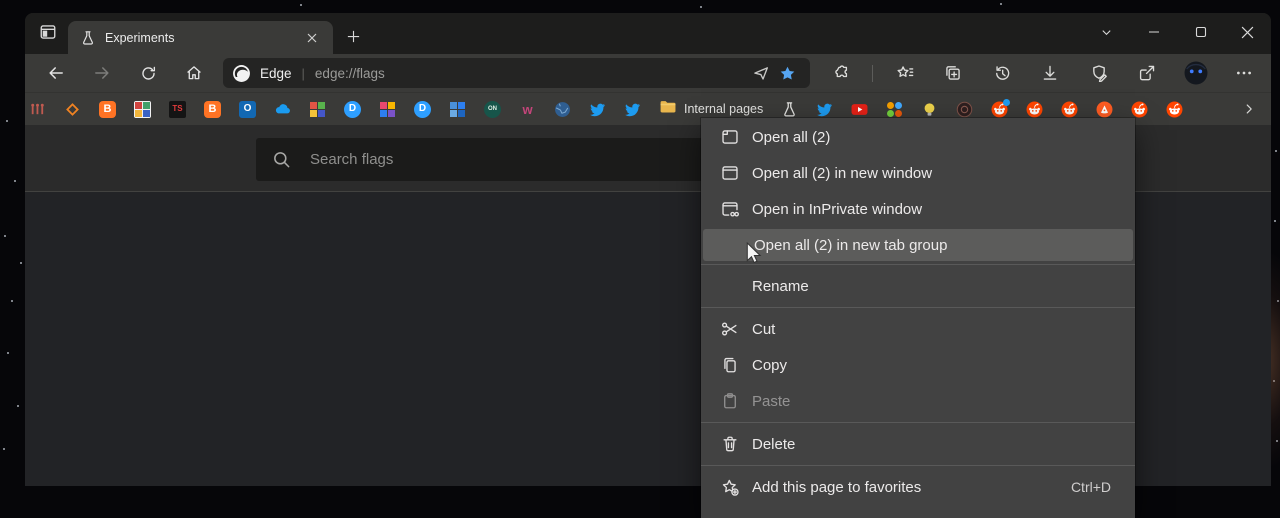 The height and width of the screenshot is (518, 1280). I want to click on favorite-star-icon, so click(787, 73).